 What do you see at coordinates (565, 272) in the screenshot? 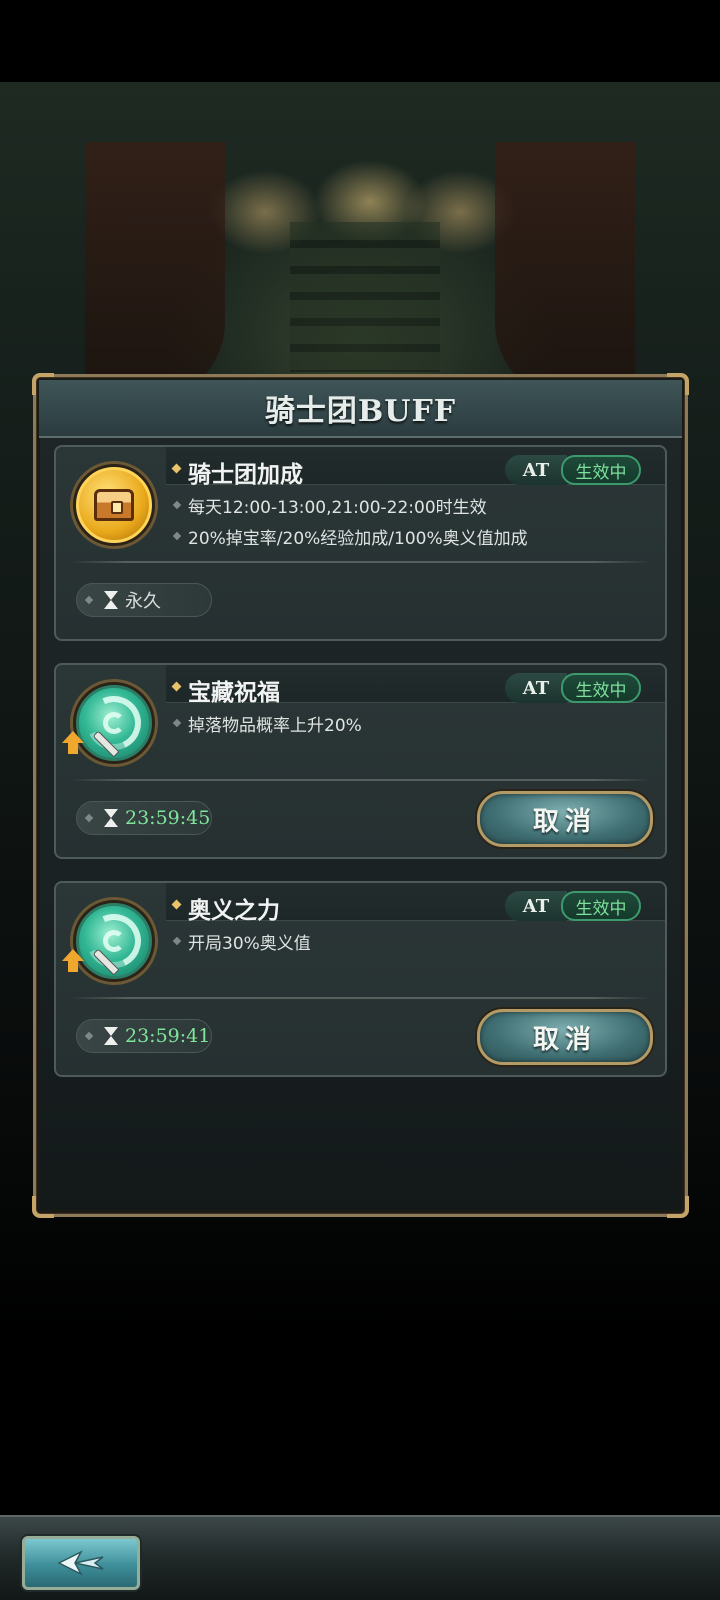
I see `curtain-right` at bounding box center [565, 272].